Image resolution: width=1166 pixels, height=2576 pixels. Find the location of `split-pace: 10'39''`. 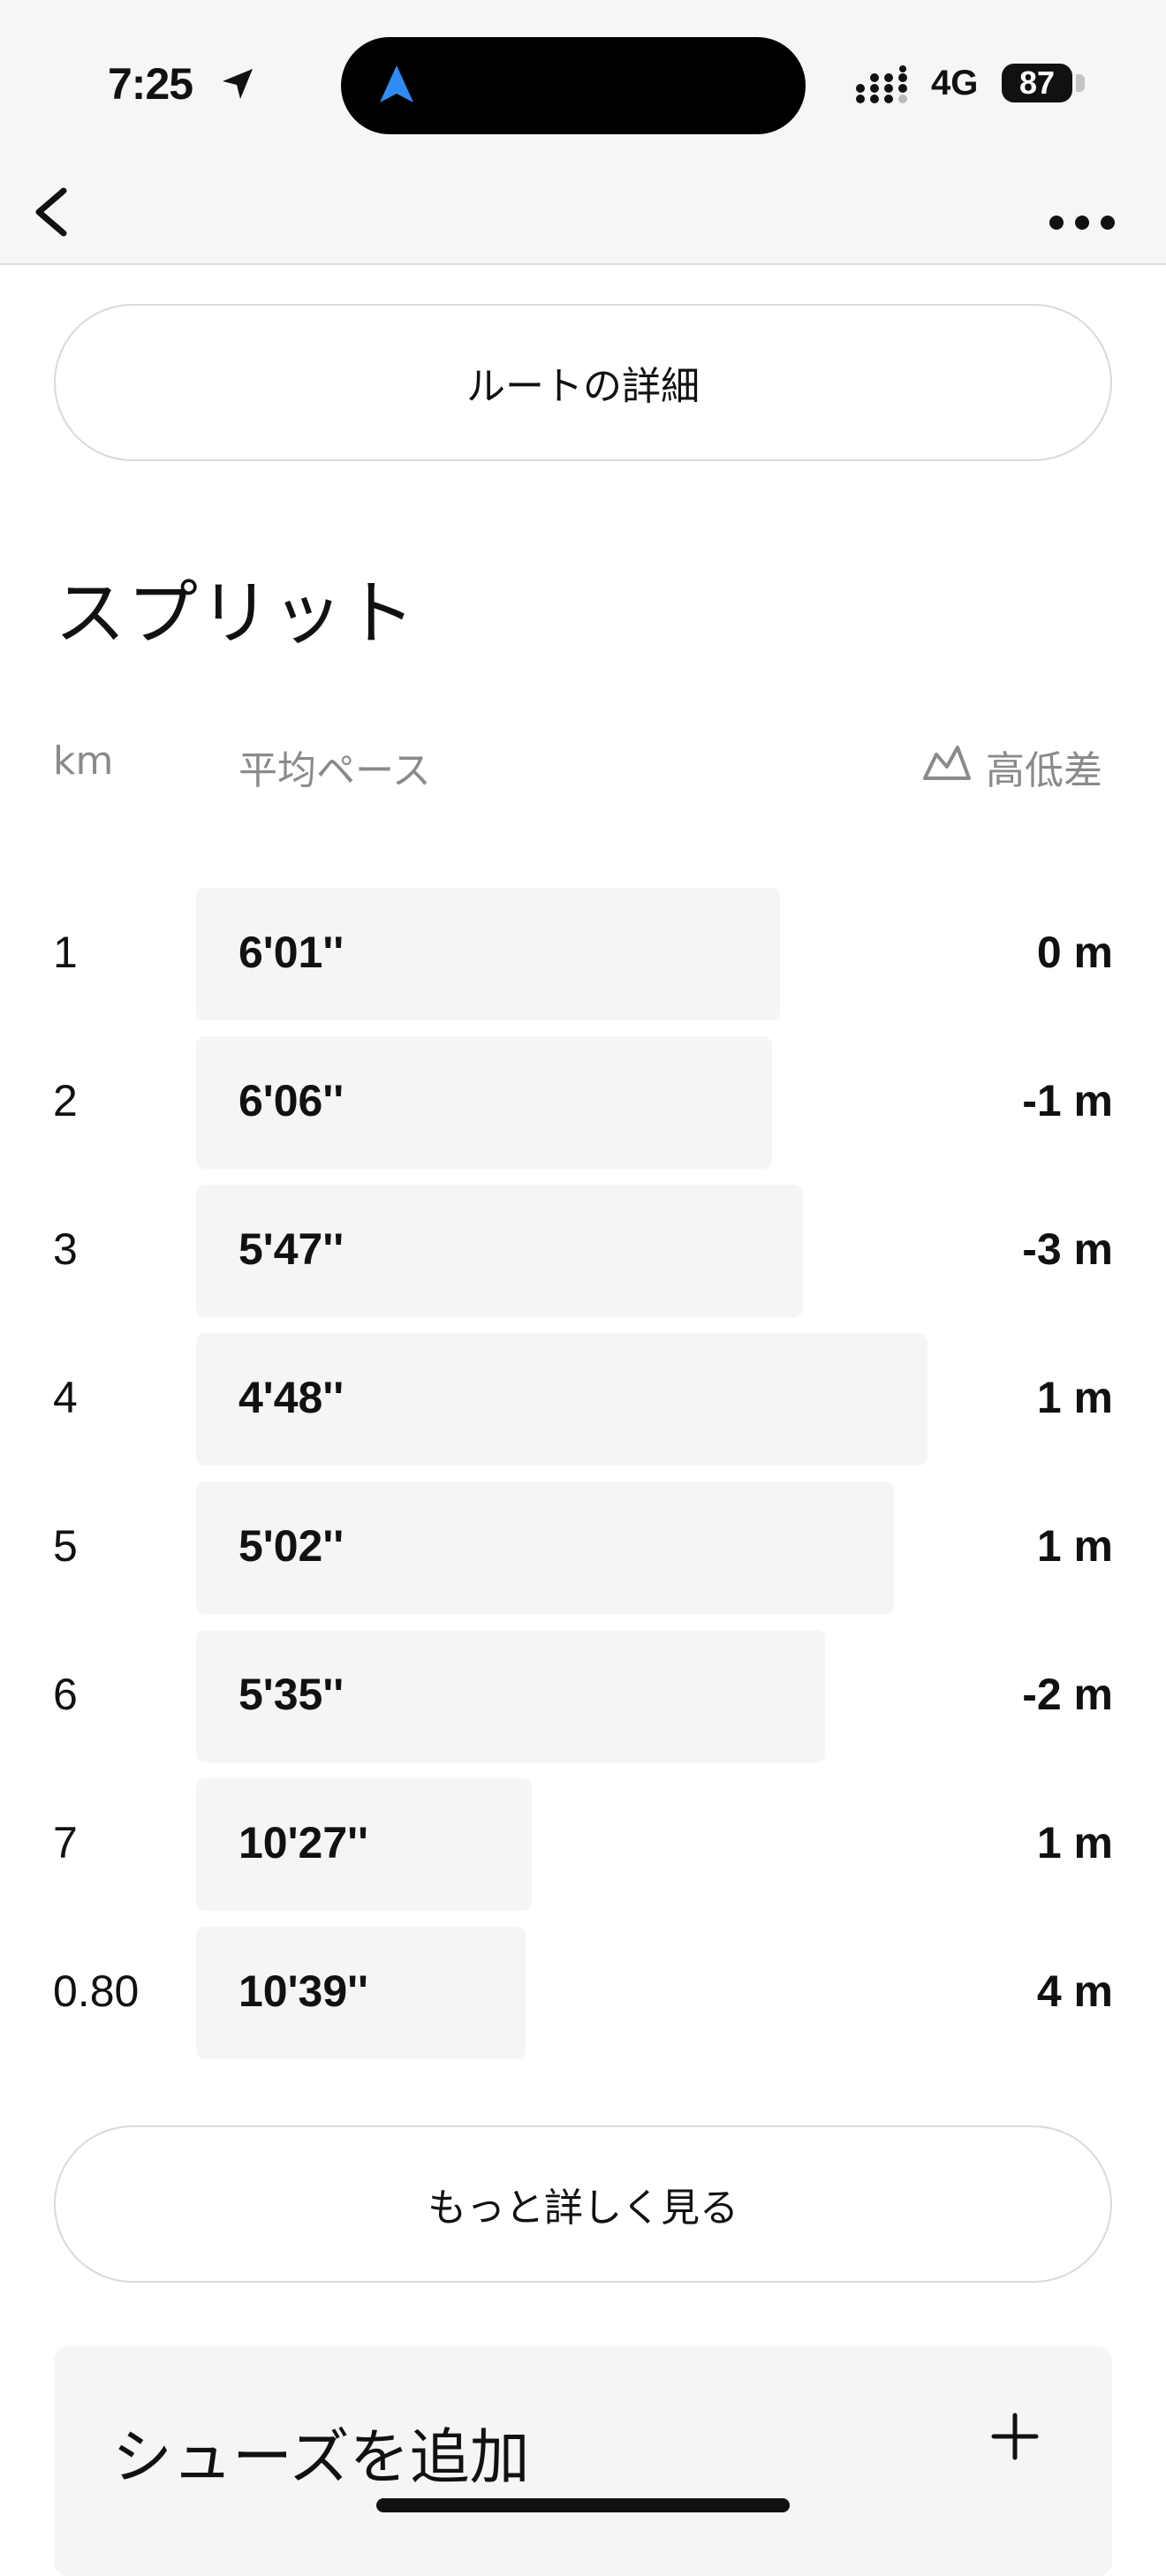

split-pace: 10'39'' is located at coordinates (303, 1991).